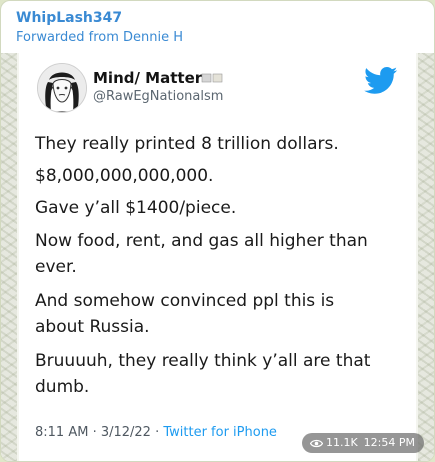  I want to click on wojak-avatar-icon, so click(62, 88).